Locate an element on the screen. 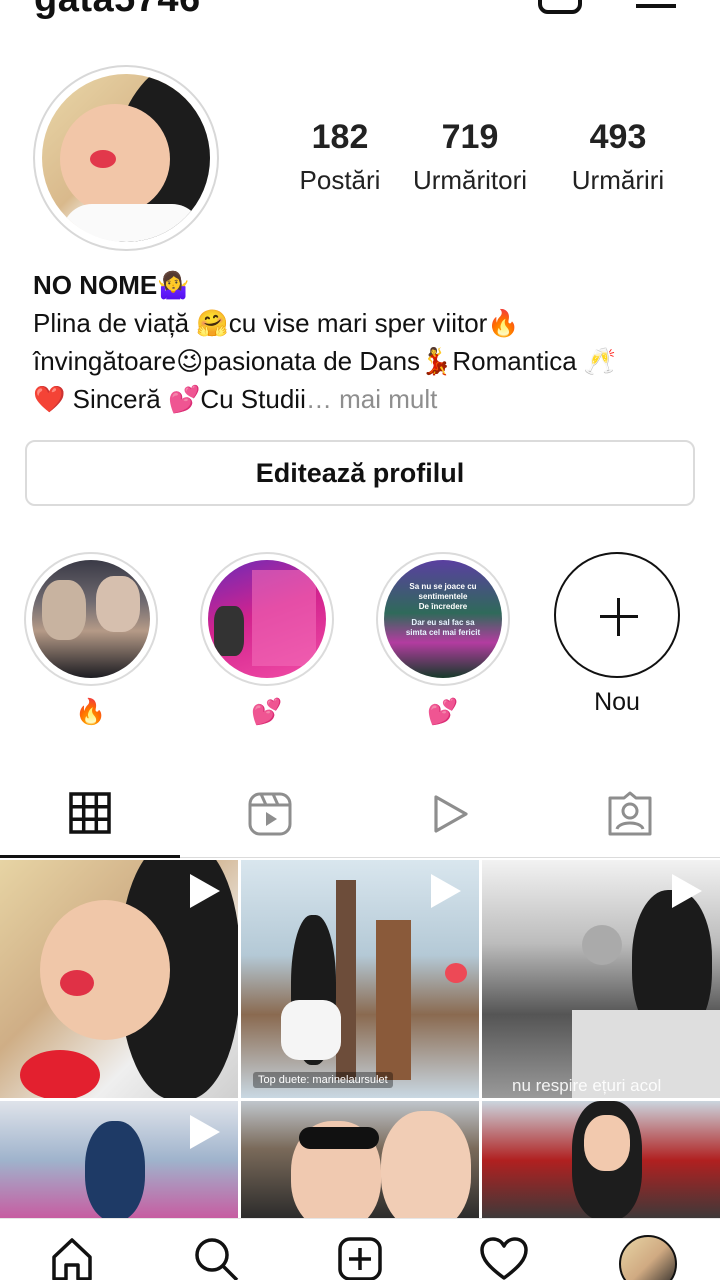  bio-more-link: … mai mult is located at coordinates (371, 399).